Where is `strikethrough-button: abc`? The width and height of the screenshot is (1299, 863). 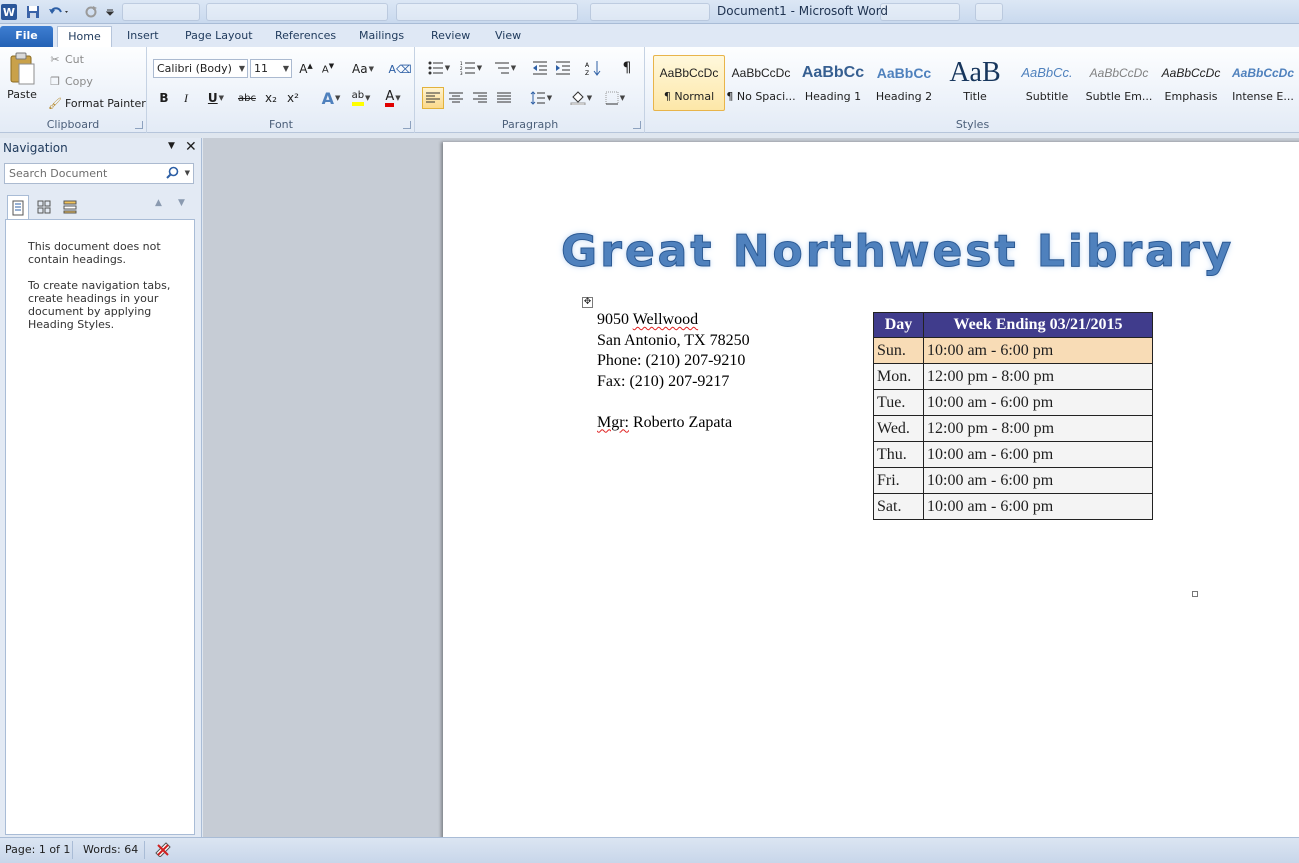
strikethrough-button: abc is located at coordinates (247, 98).